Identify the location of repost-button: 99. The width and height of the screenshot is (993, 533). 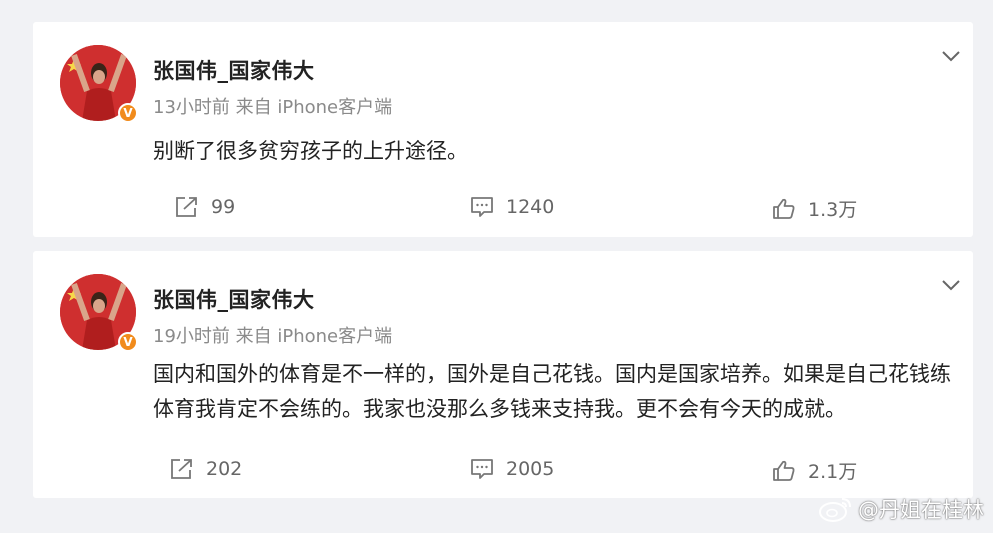
(204, 207).